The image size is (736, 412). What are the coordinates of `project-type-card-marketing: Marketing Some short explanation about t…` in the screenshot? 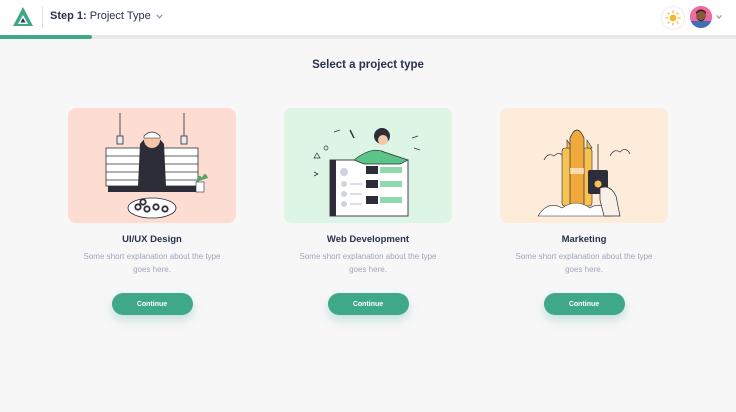 It's located at (584, 211).